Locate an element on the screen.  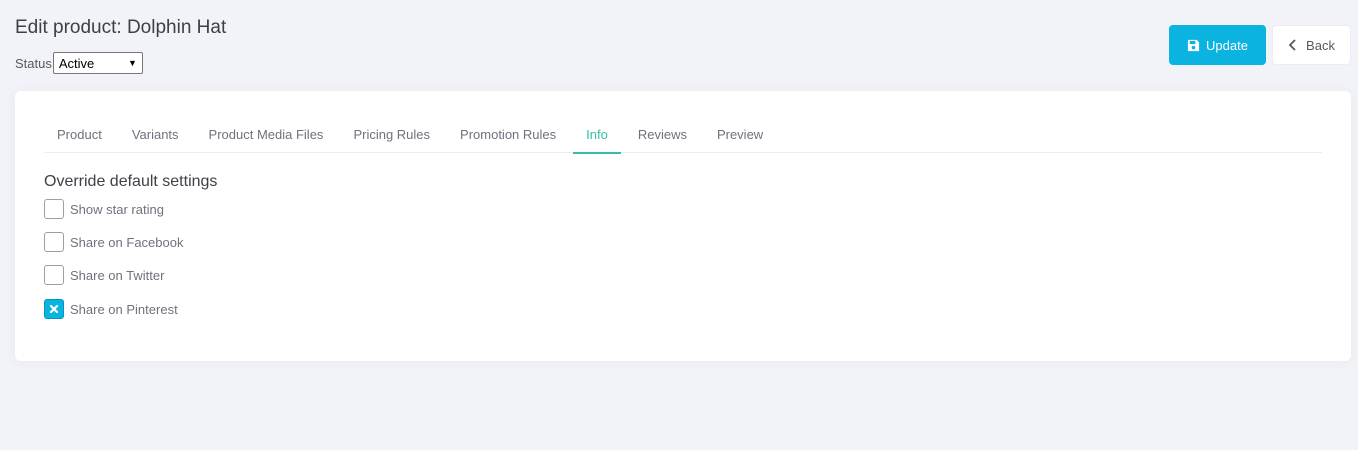
option-label: Share on Pinterest is located at coordinates (124, 309).